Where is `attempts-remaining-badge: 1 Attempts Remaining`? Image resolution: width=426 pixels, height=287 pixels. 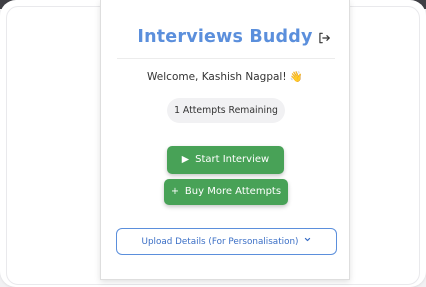 attempts-remaining-badge: 1 Attempts Remaining is located at coordinates (226, 110).